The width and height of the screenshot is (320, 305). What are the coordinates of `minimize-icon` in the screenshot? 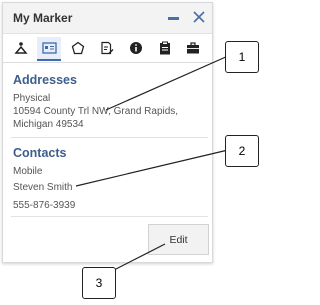 It's located at (173, 18).